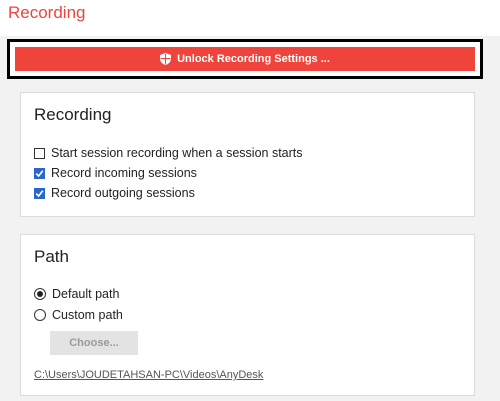  Describe the element at coordinates (51, 256) in the screenshot. I see `path-panel-title: Path` at that location.